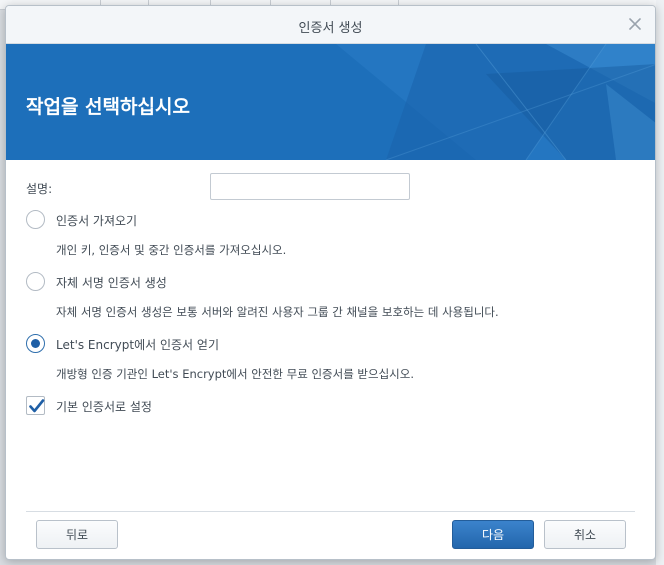 The height and width of the screenshot is (565, 664). What do you see at coordinates (39, 189) in the screenshot?
I see `description-label: 설명:` at bounding box center [39, 189].